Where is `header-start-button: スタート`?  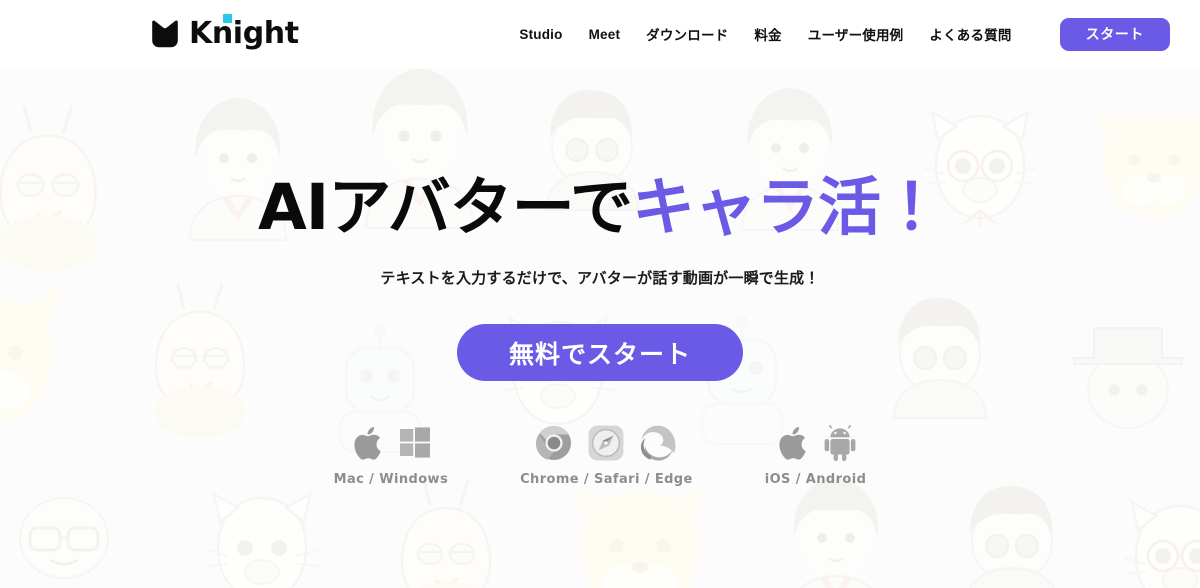
header-start-button: スタート is located at coordinates (1114, 34).